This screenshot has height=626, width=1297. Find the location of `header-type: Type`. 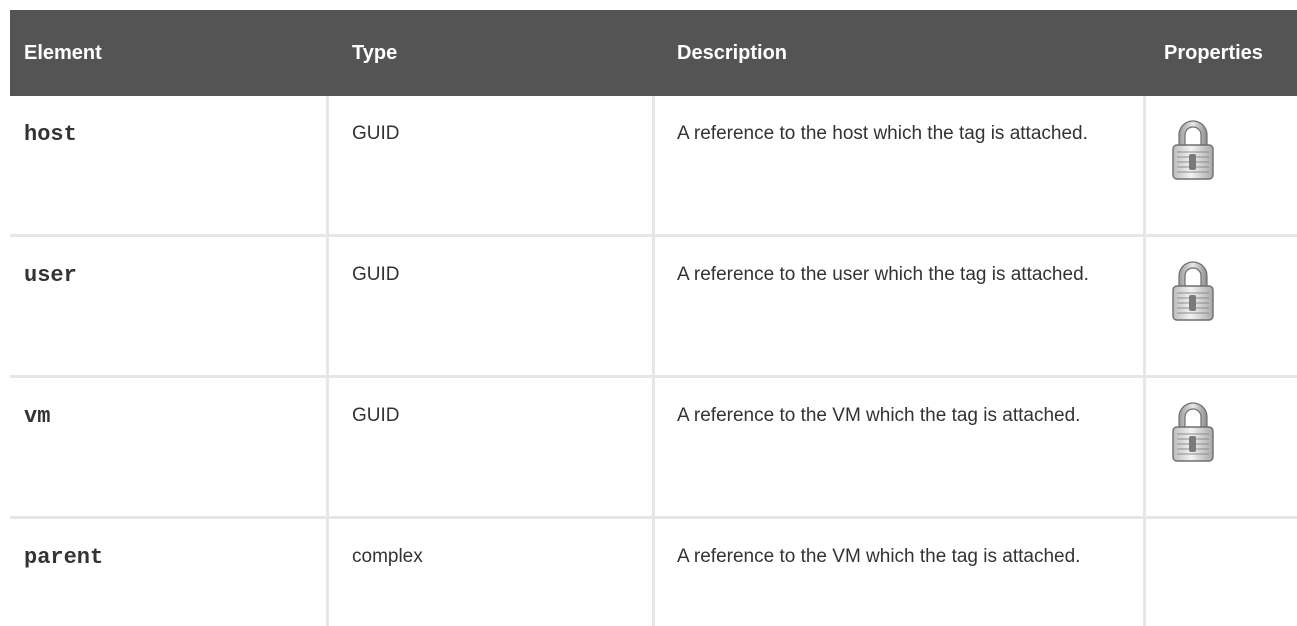

header-type: Type is located at coordinates (375, 53).